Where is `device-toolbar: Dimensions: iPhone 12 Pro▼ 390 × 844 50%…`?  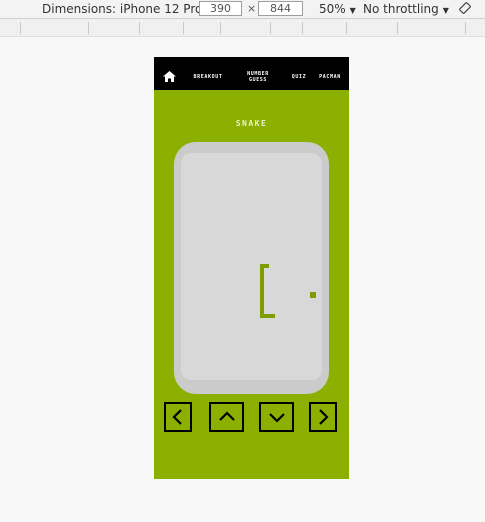 device-toolbar: Dimensions: iPhone 12 Pro▼ 390 × 844 50%… is located at coordinates (242, 9).